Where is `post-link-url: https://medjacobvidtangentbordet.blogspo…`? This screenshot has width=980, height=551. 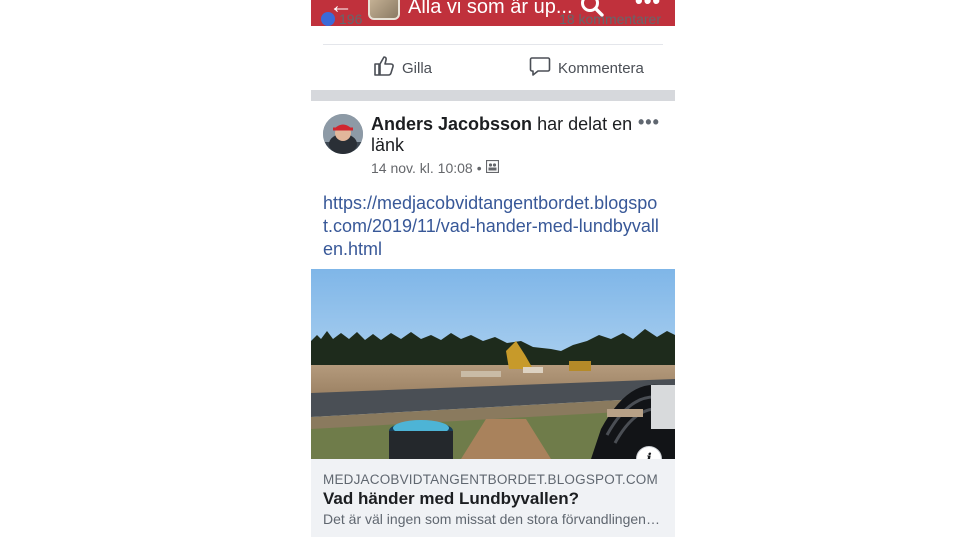 post-link-url: https://medjacobvidtangentbordet.blogspo… is located at coordinates (495, 226).